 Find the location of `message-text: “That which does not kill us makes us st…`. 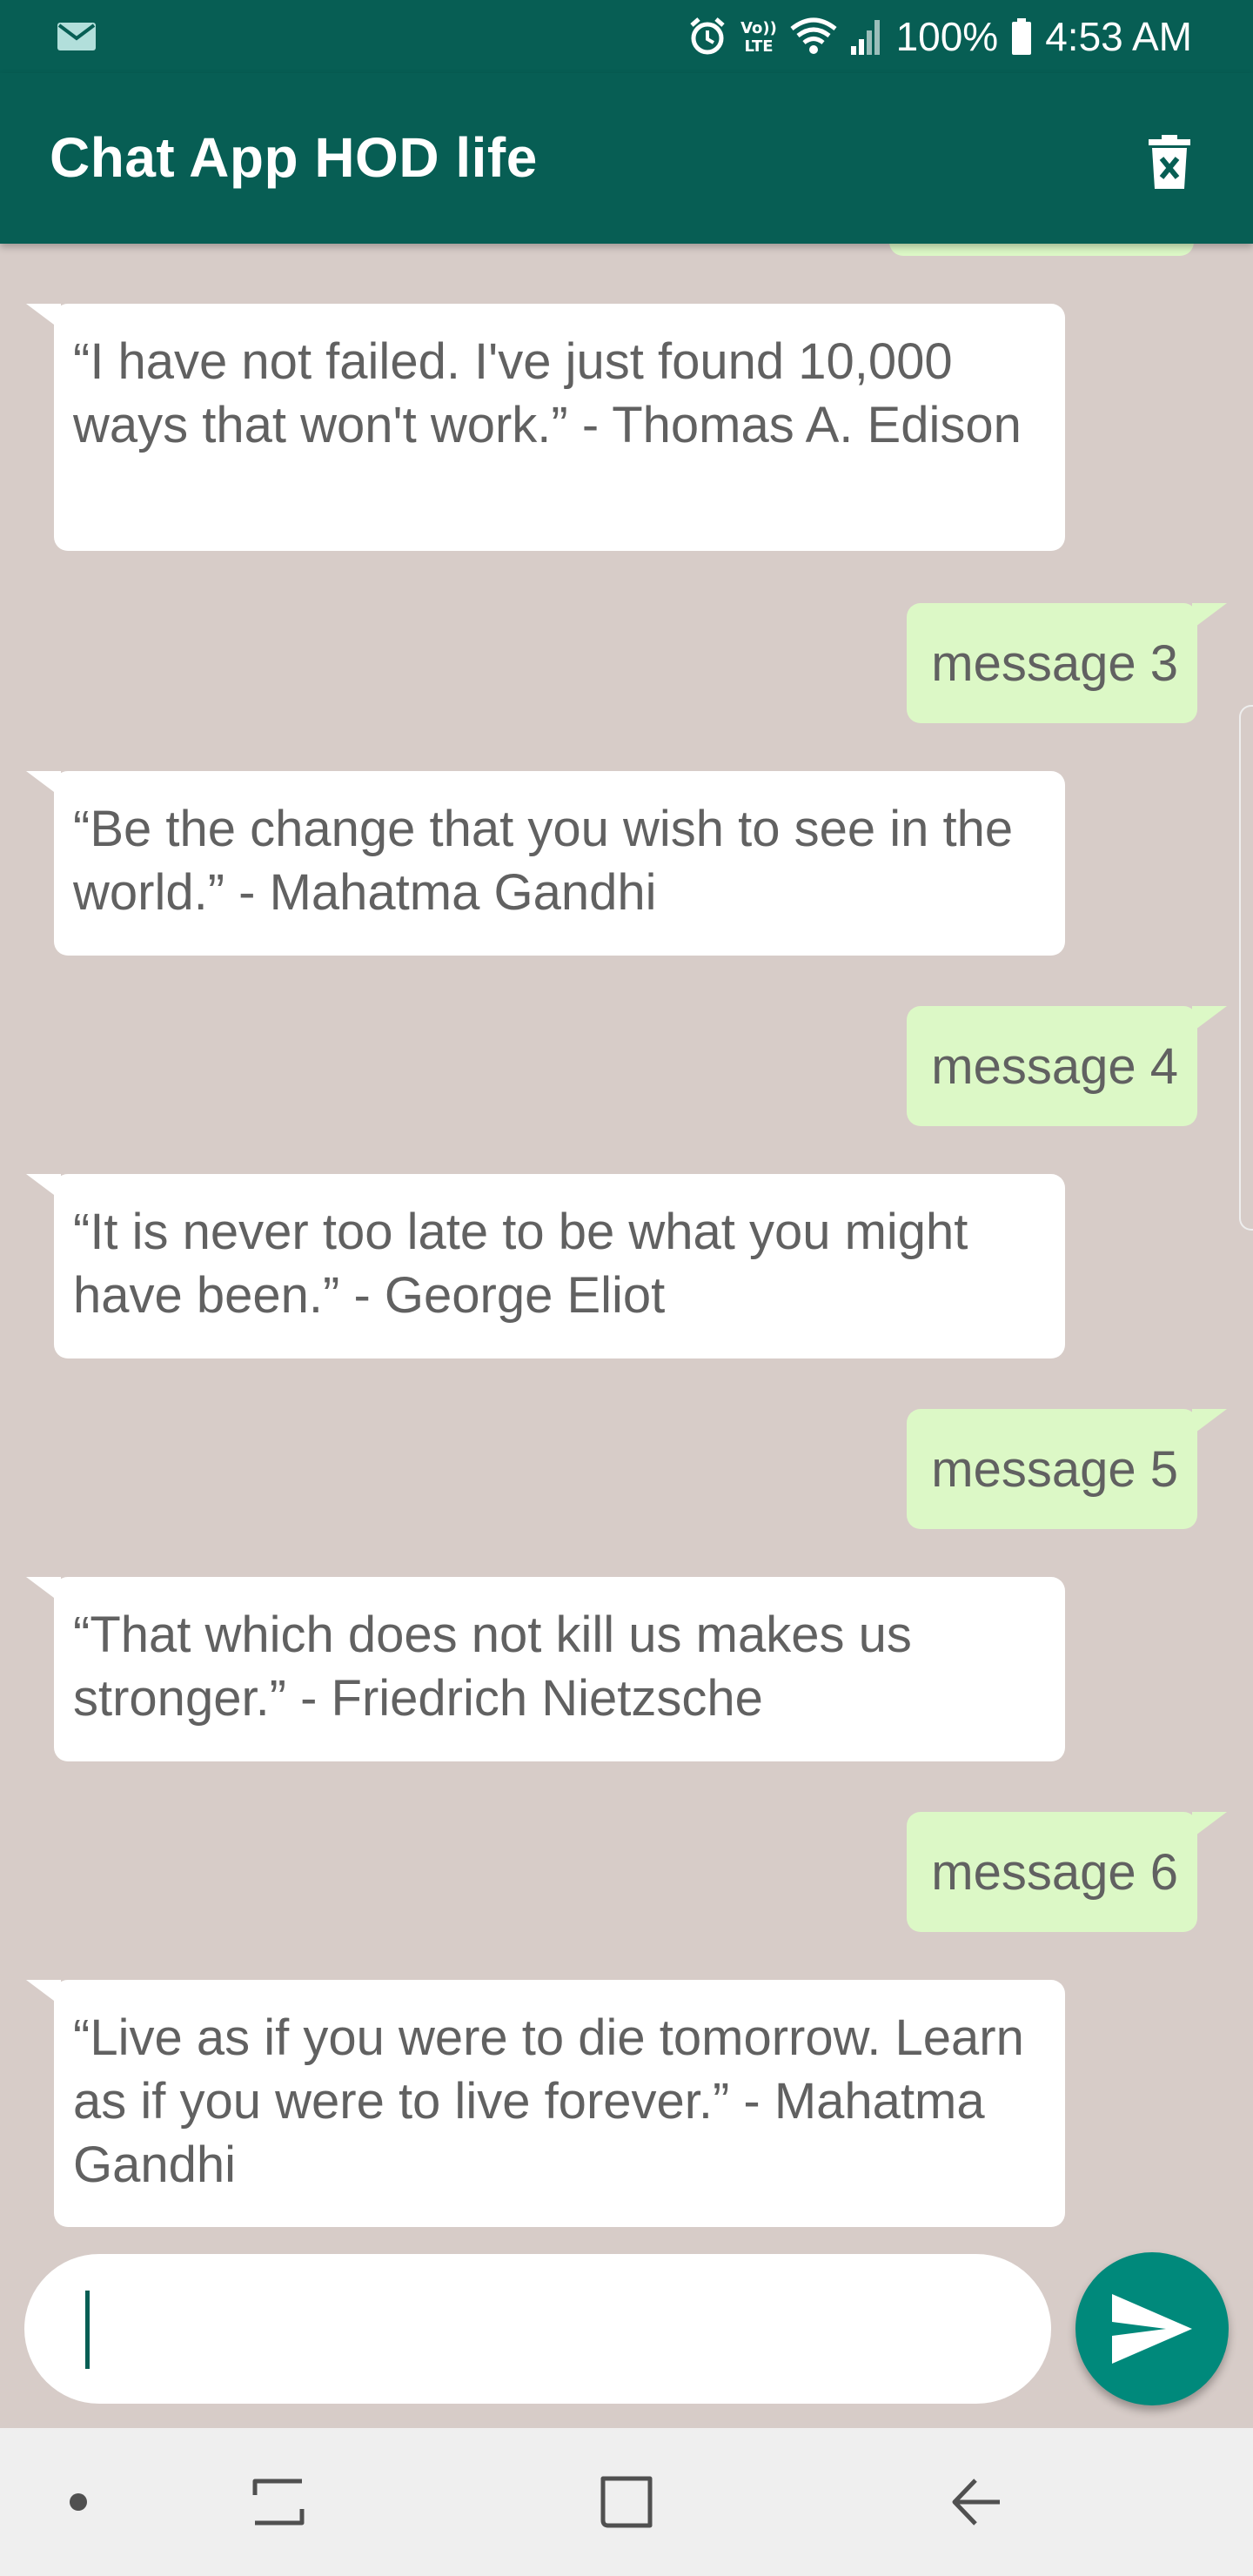

message-text: “That which does not kill us makes us st… is located at coordinates (492, 1667).